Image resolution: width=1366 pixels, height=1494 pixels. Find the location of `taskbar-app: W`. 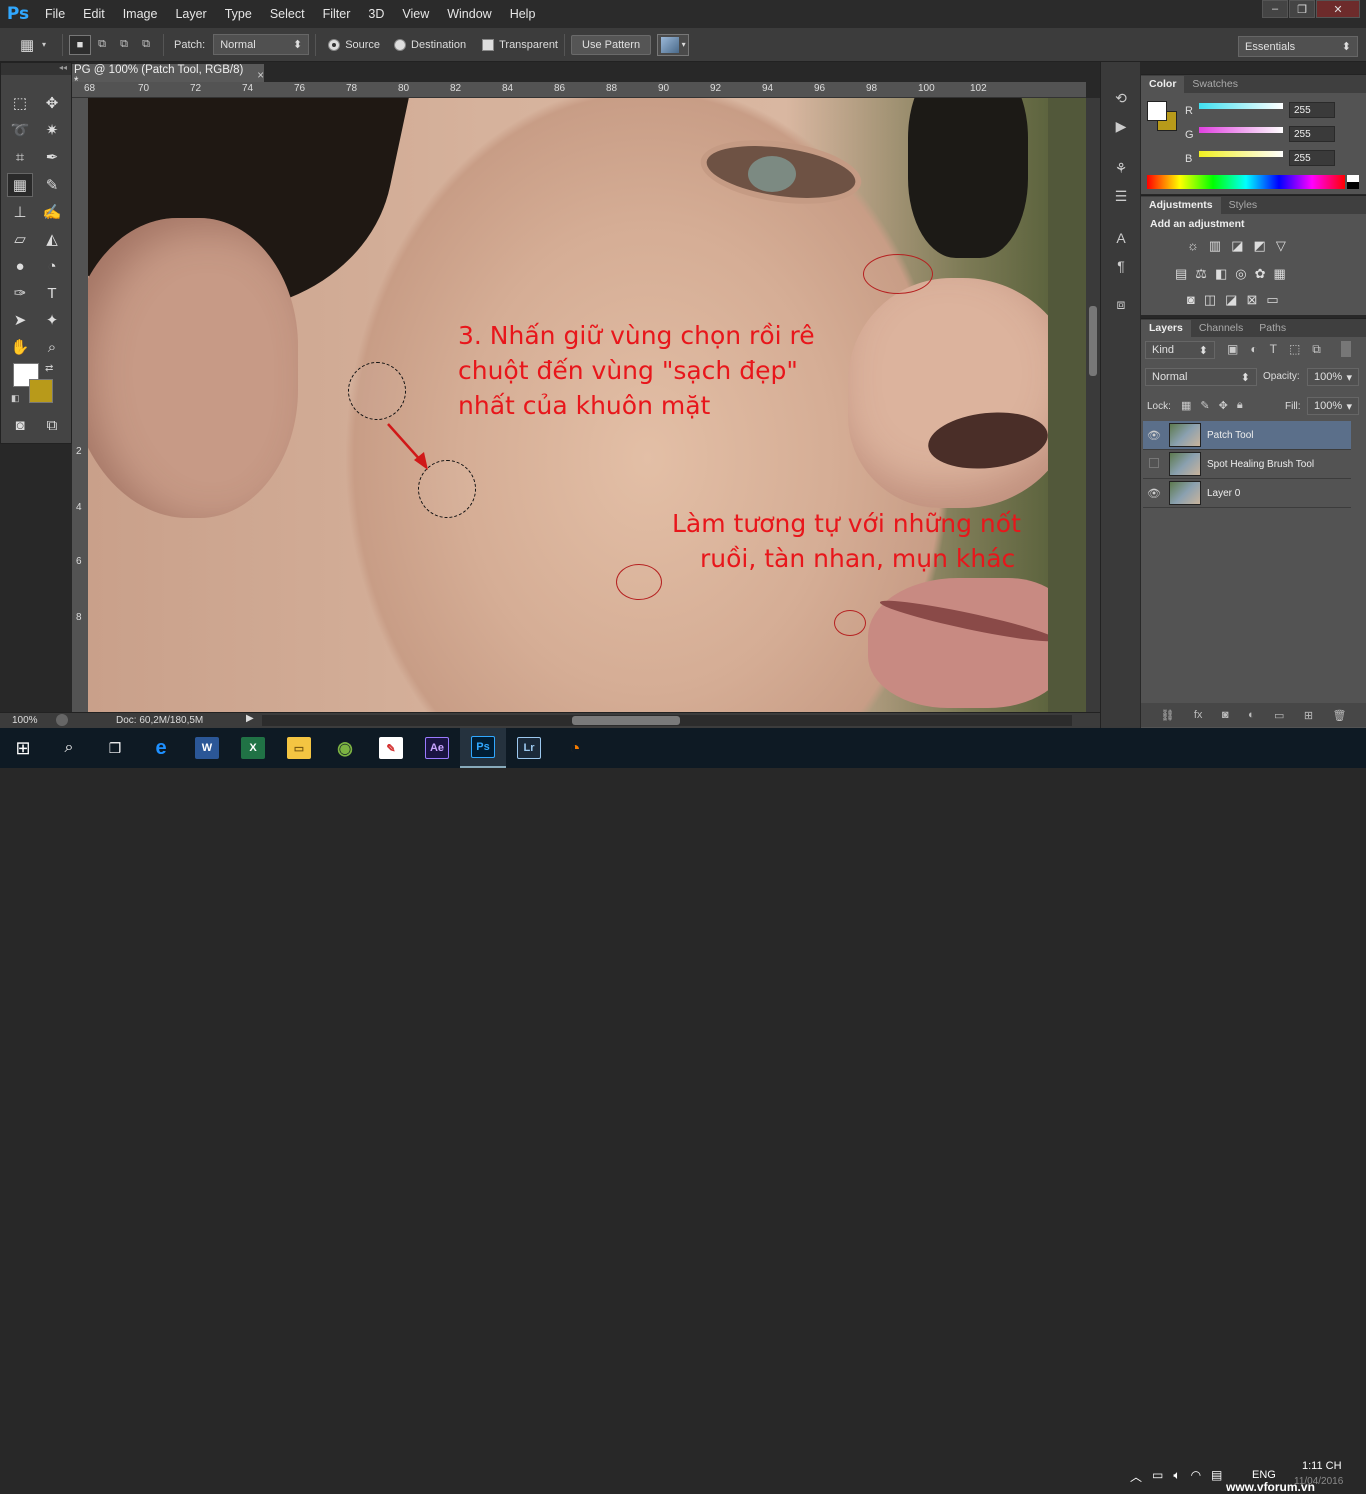

taskbar-app: W is located at coordinates (207, 748).